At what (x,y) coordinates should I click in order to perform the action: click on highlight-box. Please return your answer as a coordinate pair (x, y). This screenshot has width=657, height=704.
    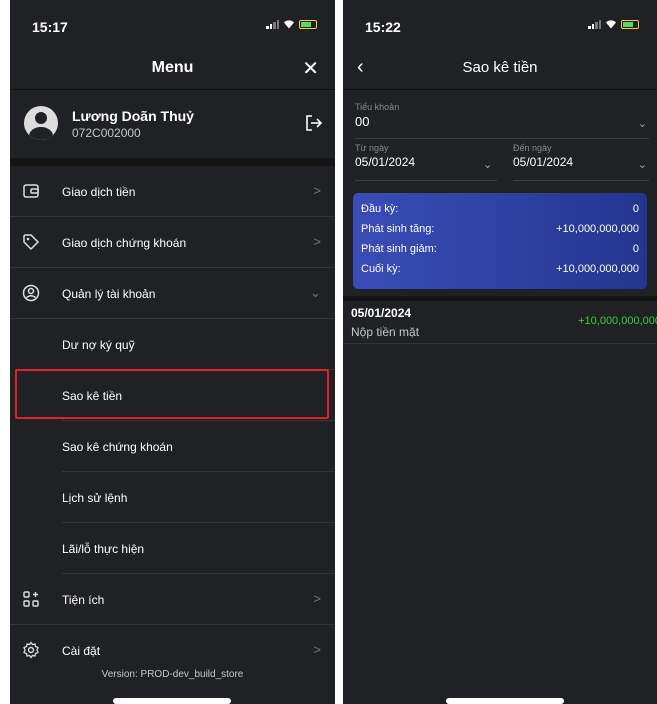
    Looking at the image, I should click on (172, 394).